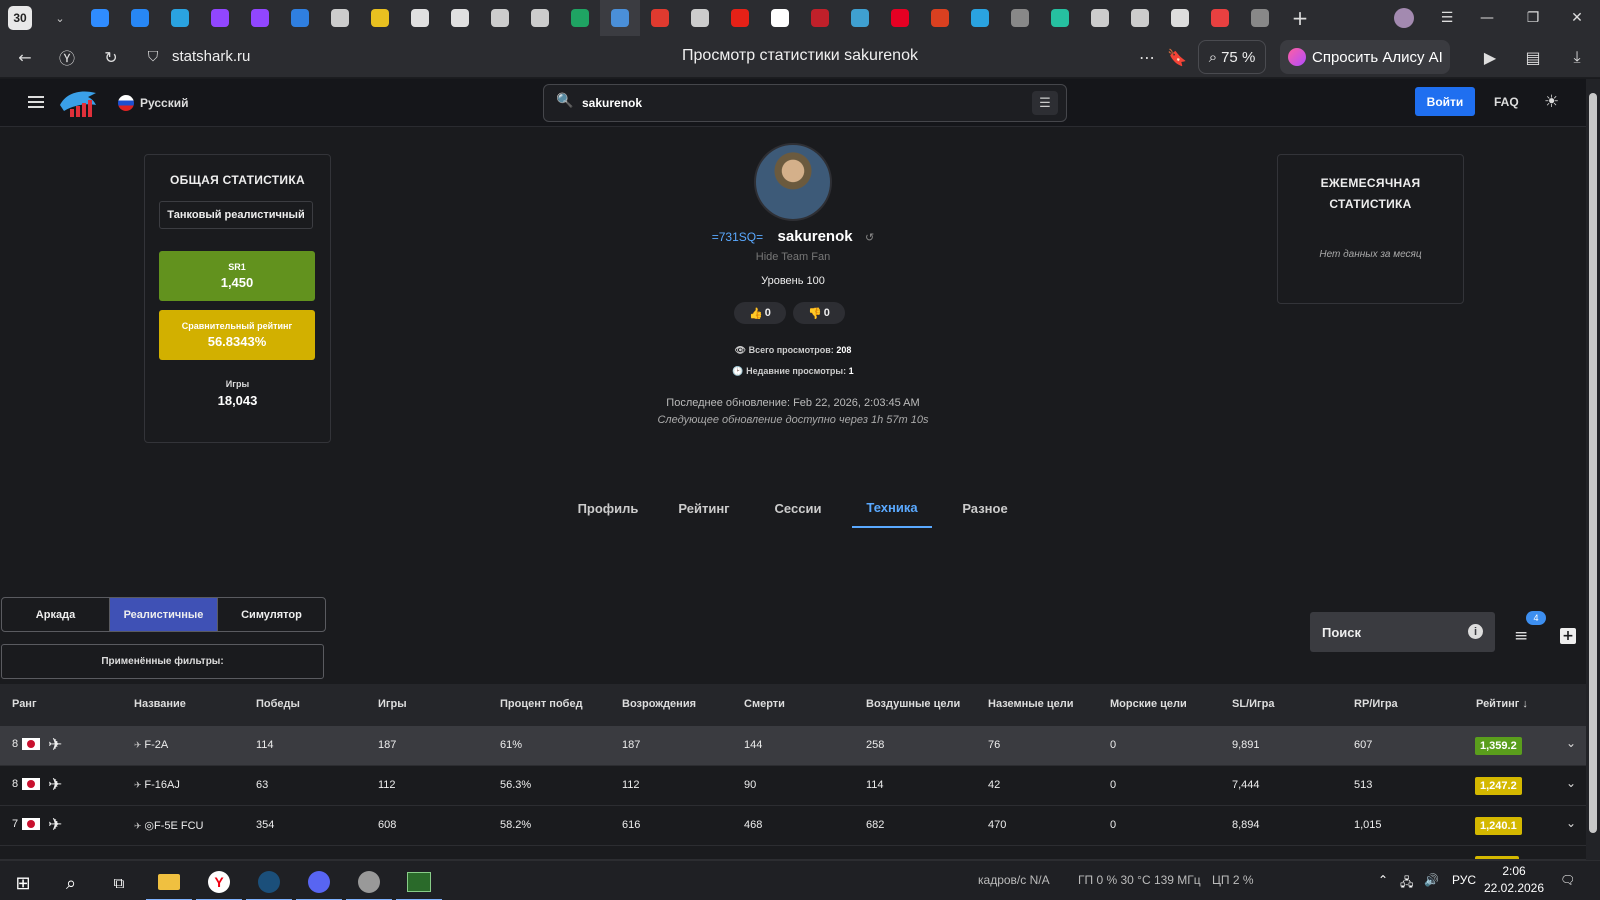  Describe the element at coordinates (60, 18) in the screenshot. I see `tab-list-chevron-icon: ⌄` at that location.